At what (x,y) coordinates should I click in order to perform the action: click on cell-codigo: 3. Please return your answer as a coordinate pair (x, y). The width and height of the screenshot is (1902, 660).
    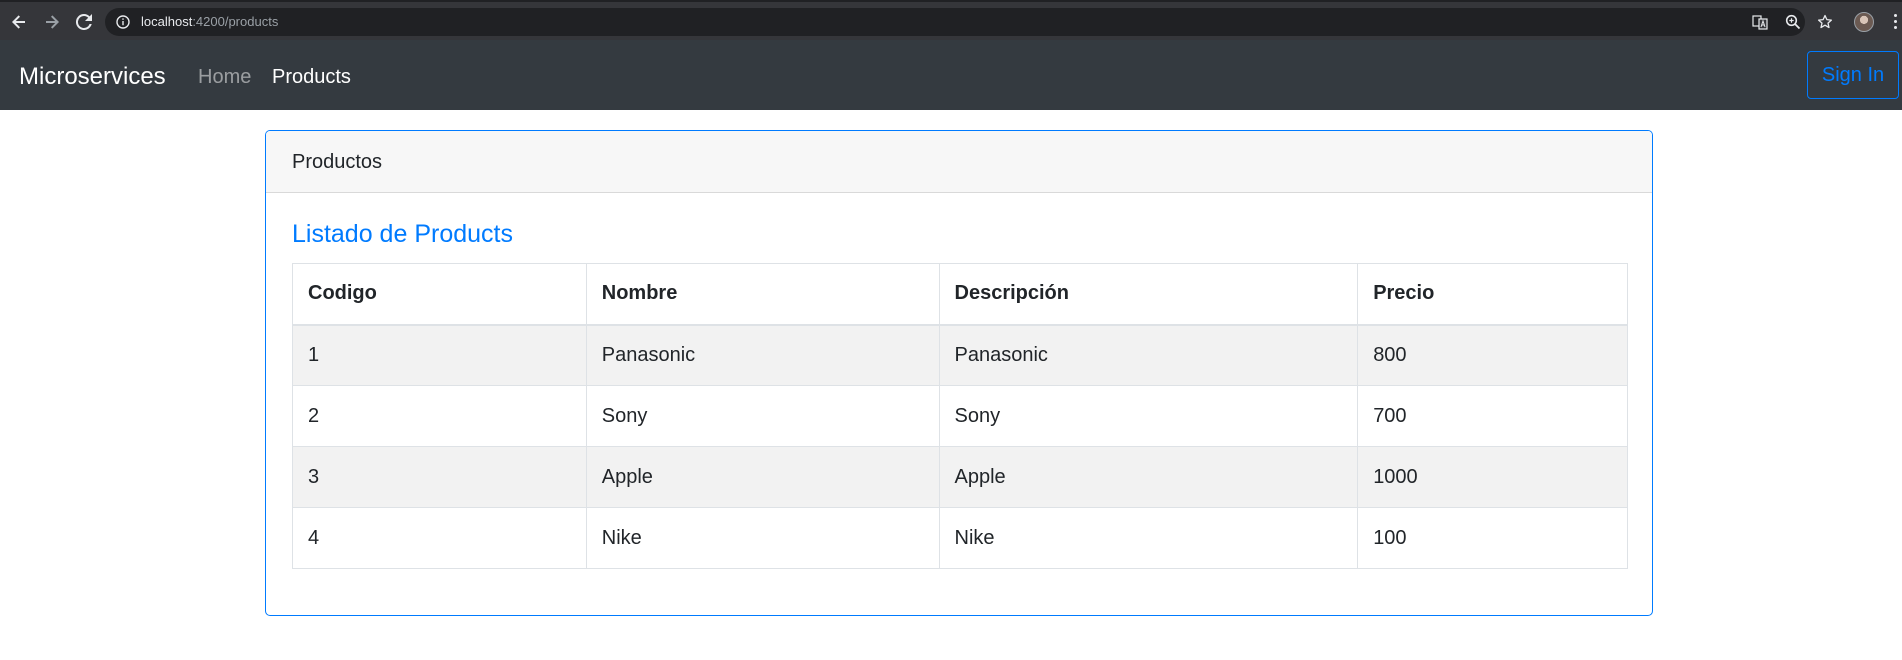
    Looking at the image, I should click on (439, 477).